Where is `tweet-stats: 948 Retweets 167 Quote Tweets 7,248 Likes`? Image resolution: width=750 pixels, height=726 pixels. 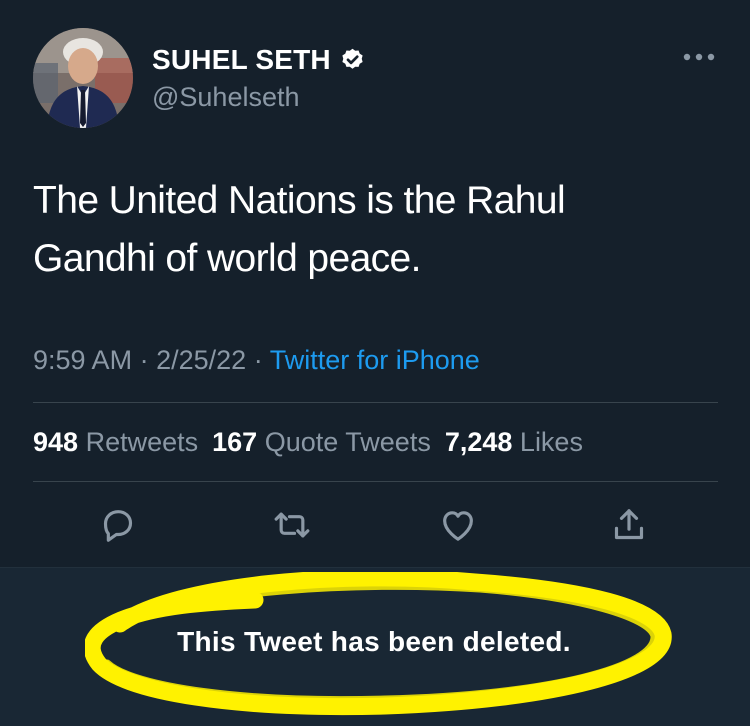 tweet-stats: 948 Retweets 167 Quote Tweets 7,248 Likes is located at coordinates (308, 442).